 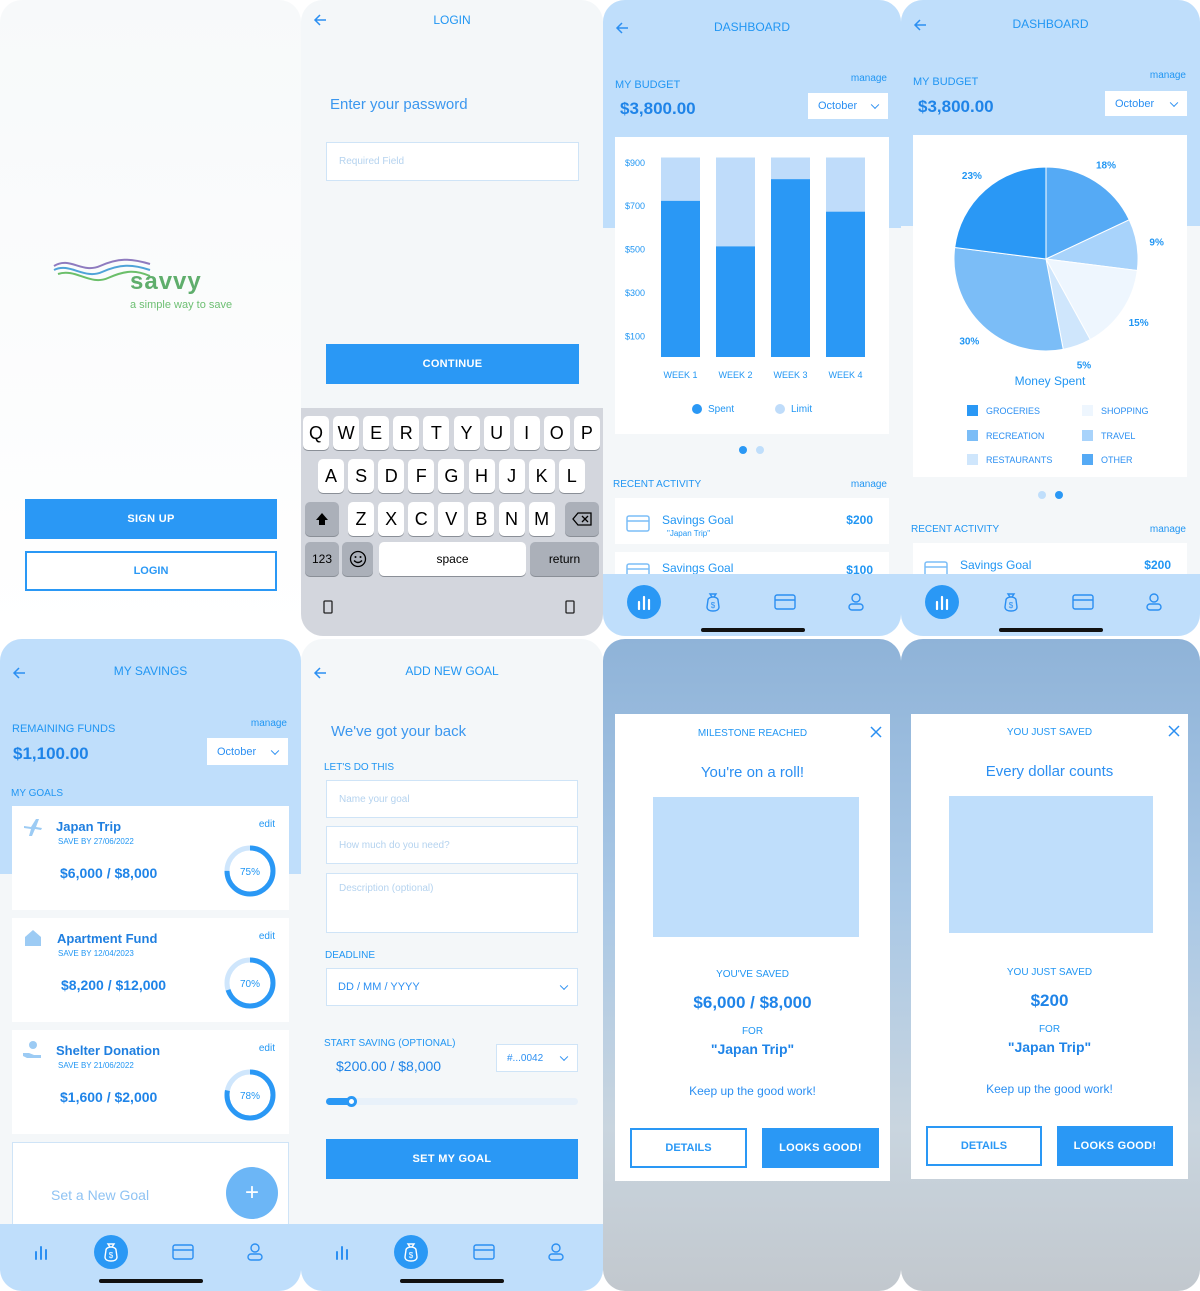 I want to click on password-input: Required Field, so click(x=452, y=161).